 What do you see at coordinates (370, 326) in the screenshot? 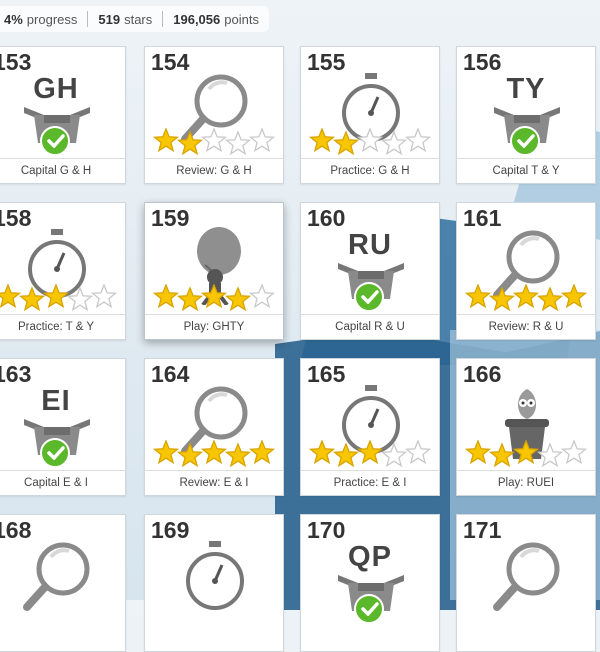
I see `lesson-label: Capital R & U` at bounding box center [370, 326].